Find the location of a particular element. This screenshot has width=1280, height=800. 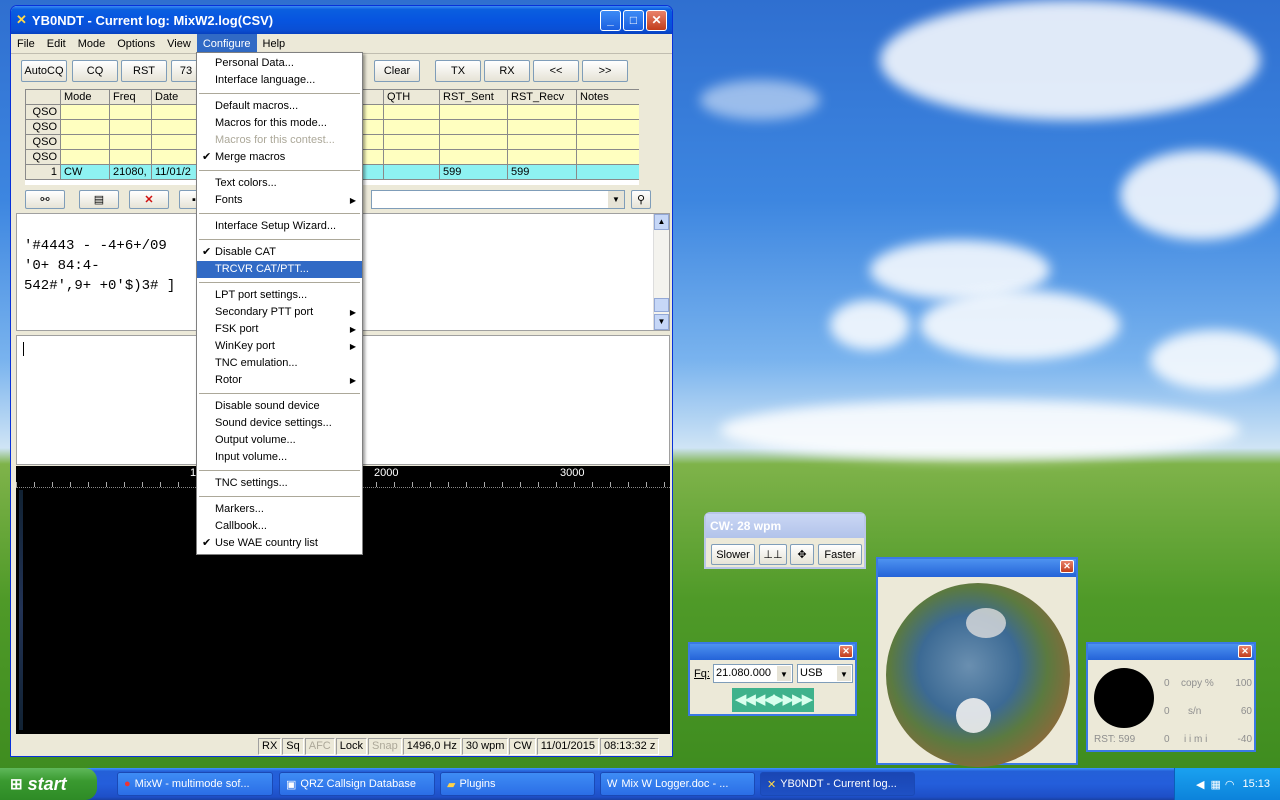

wireless-icon: ◠ is located at coordinates (1230, 784).